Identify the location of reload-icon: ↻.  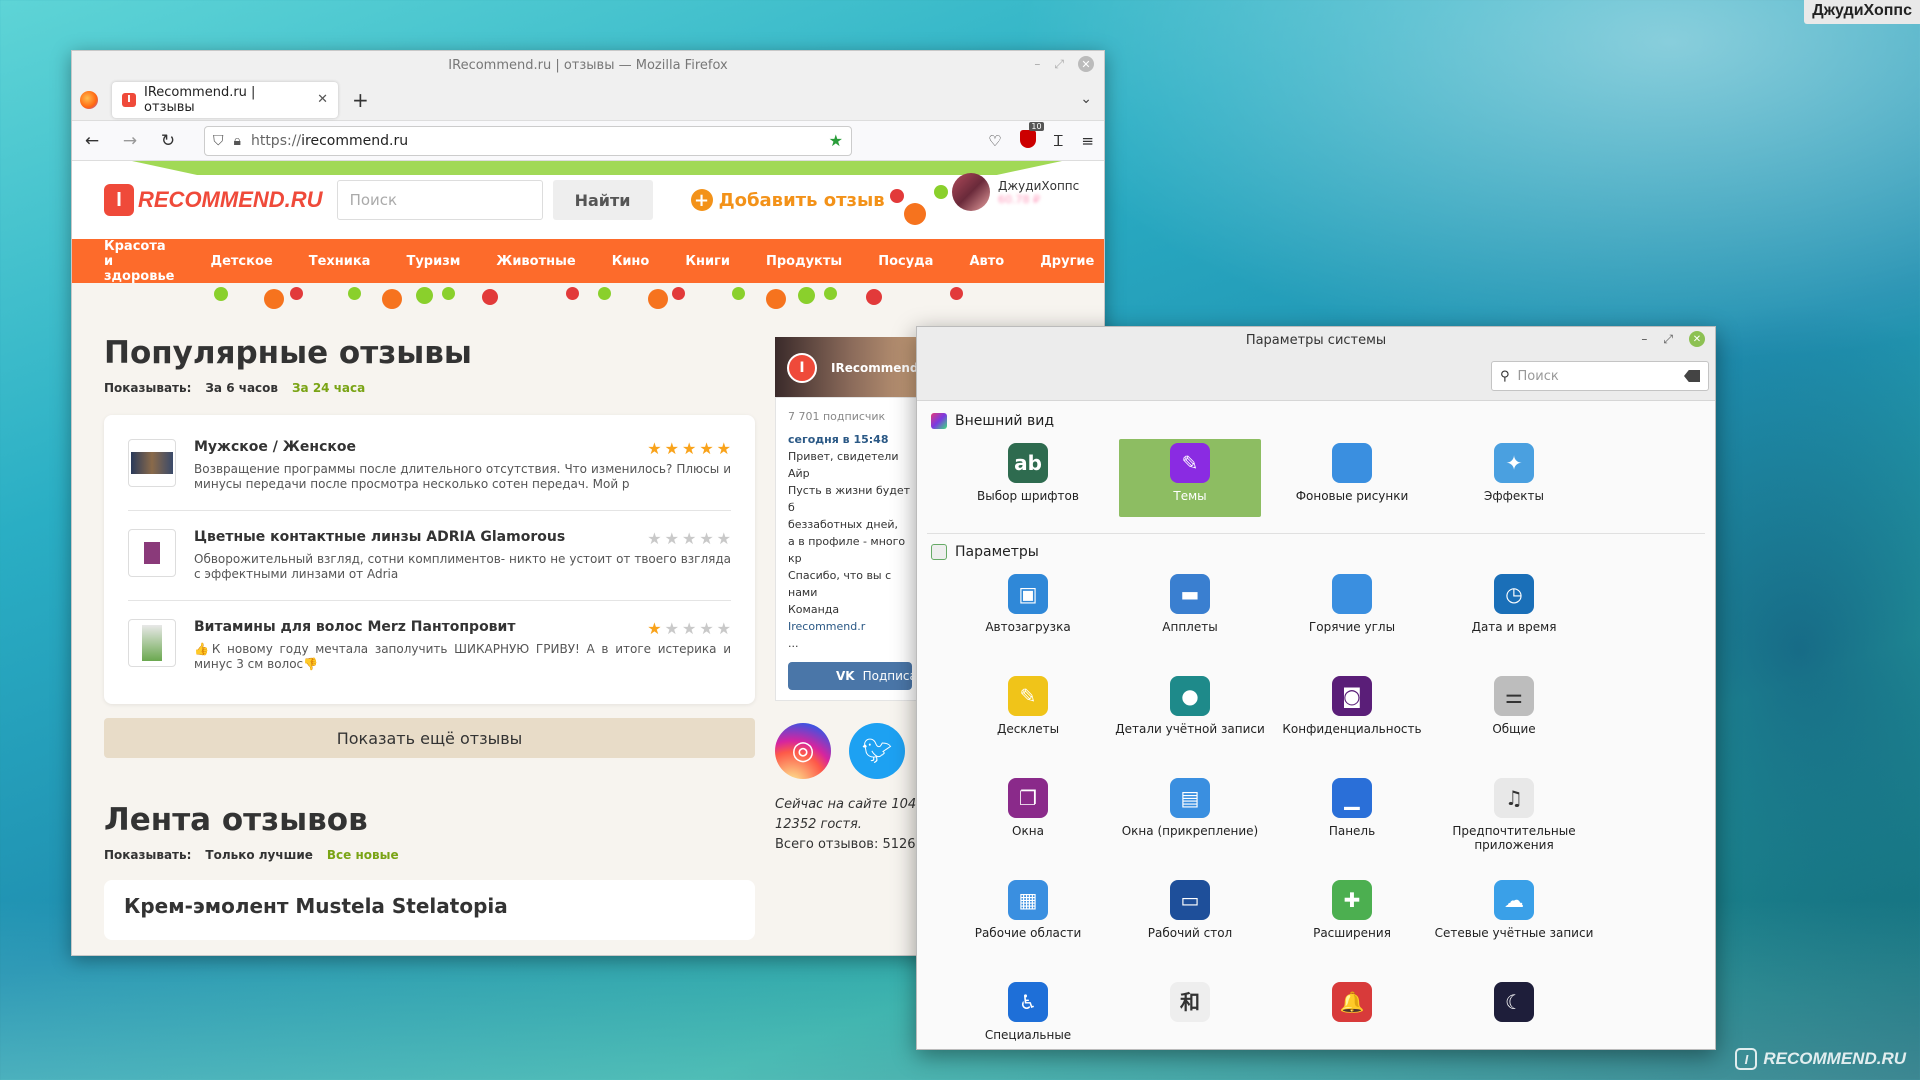
(168, 141).